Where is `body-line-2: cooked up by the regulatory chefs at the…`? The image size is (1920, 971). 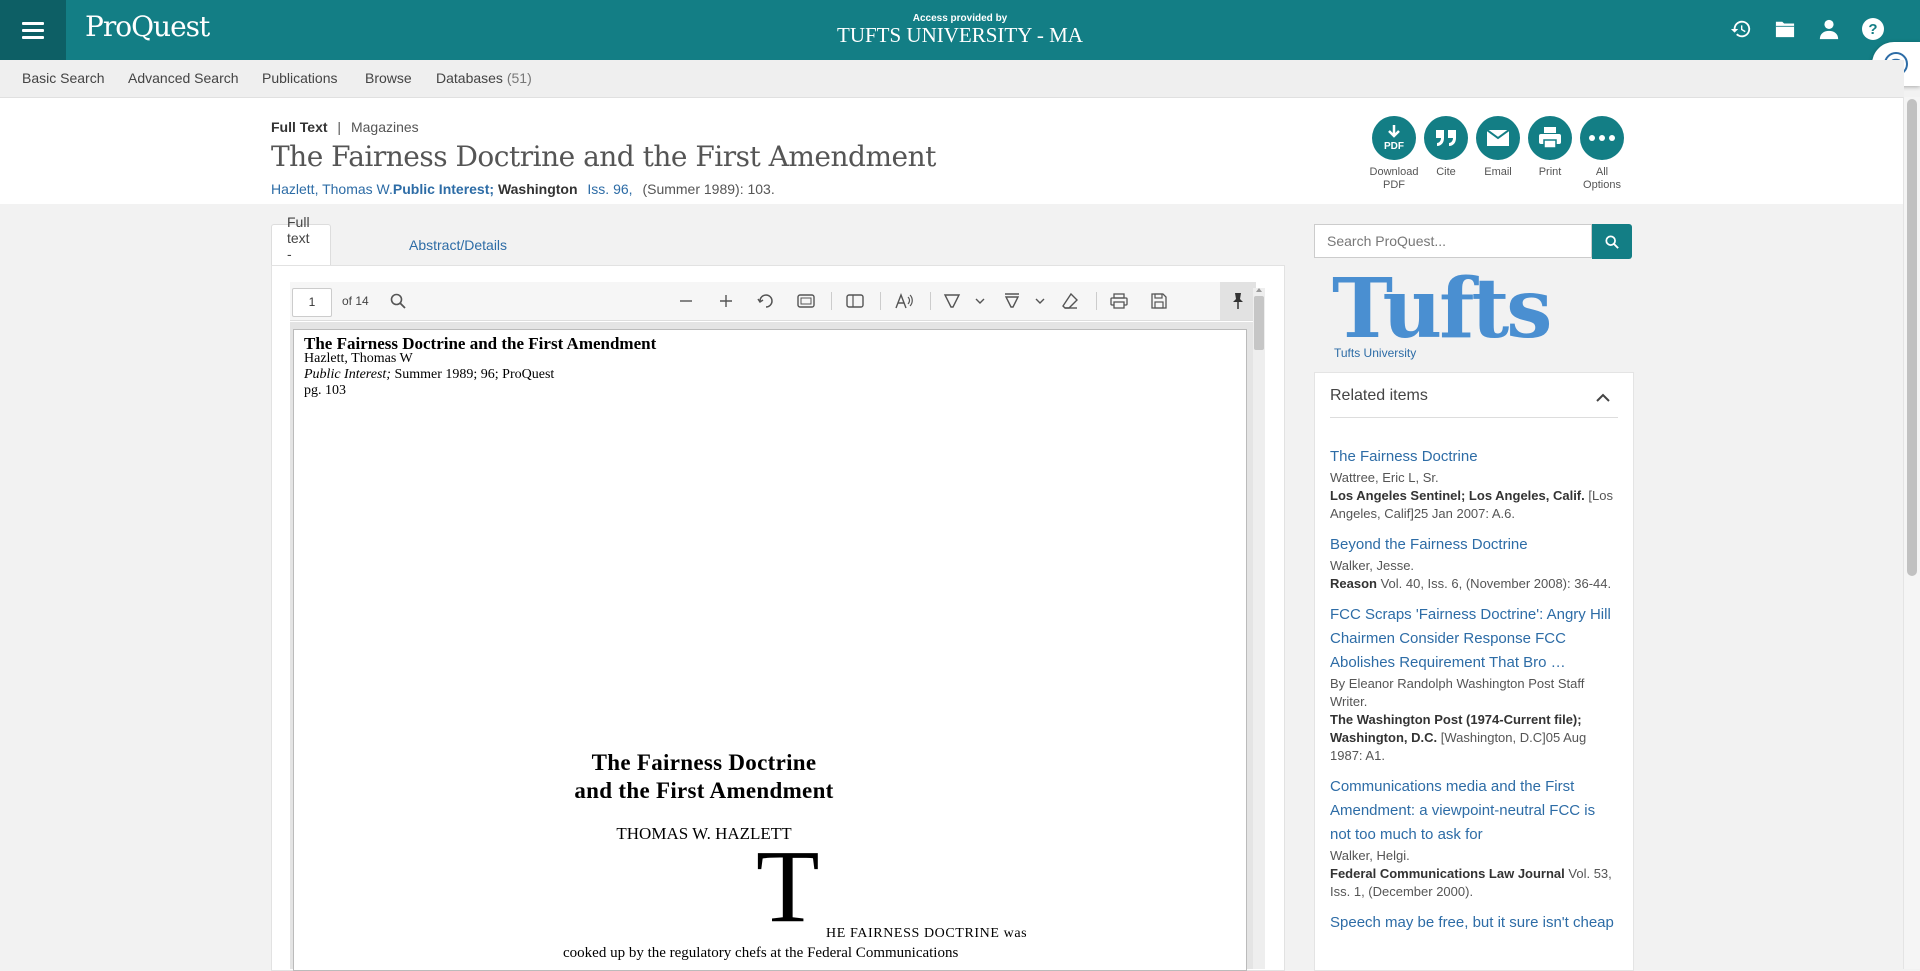 body-line-2: cooked up by the regulatory chefs at the… is located at coordinates (761, 953).